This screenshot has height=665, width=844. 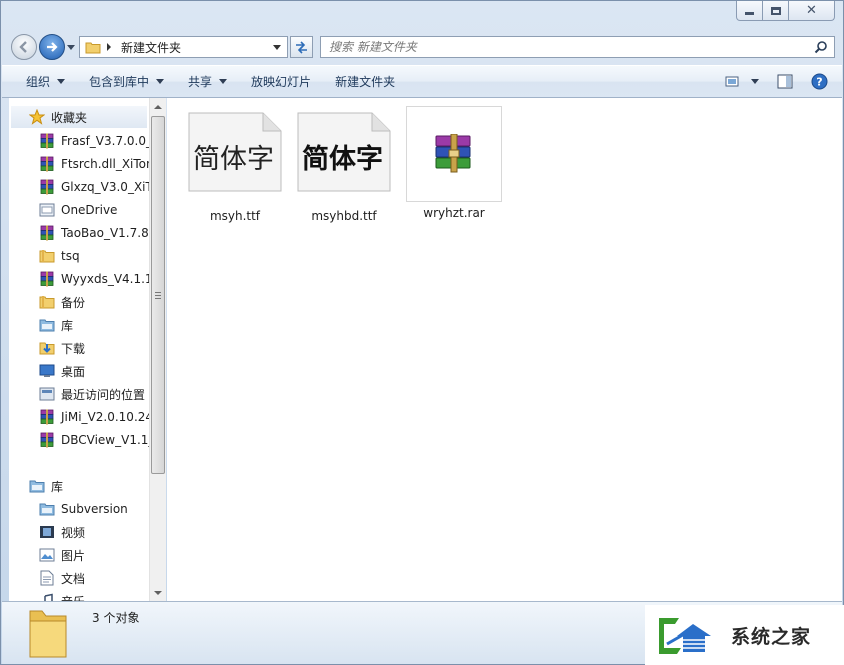 I want to click on nav-favorites-header: 收藏夹, so click(x=79, y=117).